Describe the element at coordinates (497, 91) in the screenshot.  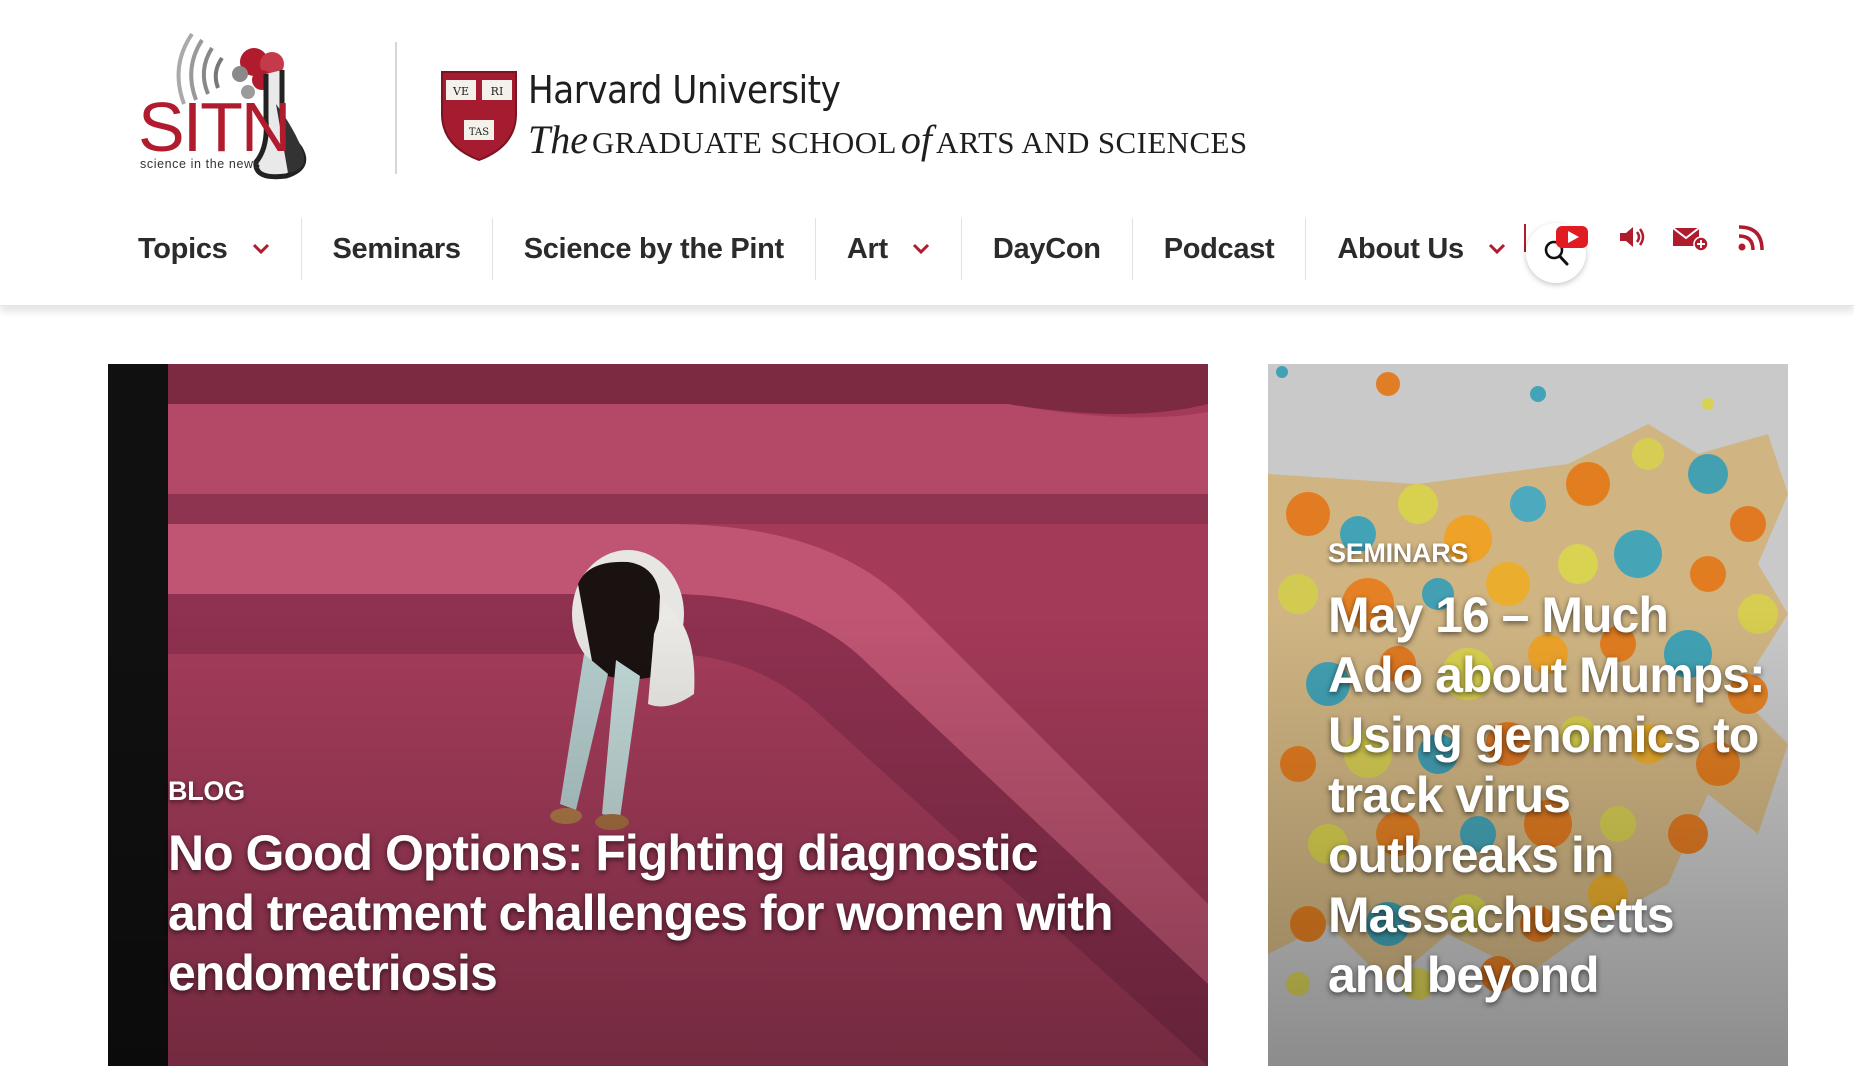
I see `shield-label-ri: RI` at that location.